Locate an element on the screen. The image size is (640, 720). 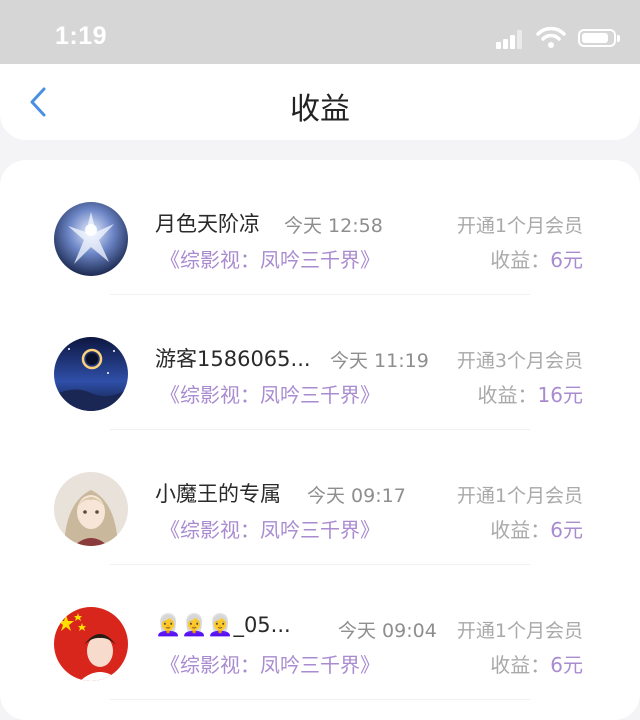
status-time: 1:19 is located at coordinates (81, 36).